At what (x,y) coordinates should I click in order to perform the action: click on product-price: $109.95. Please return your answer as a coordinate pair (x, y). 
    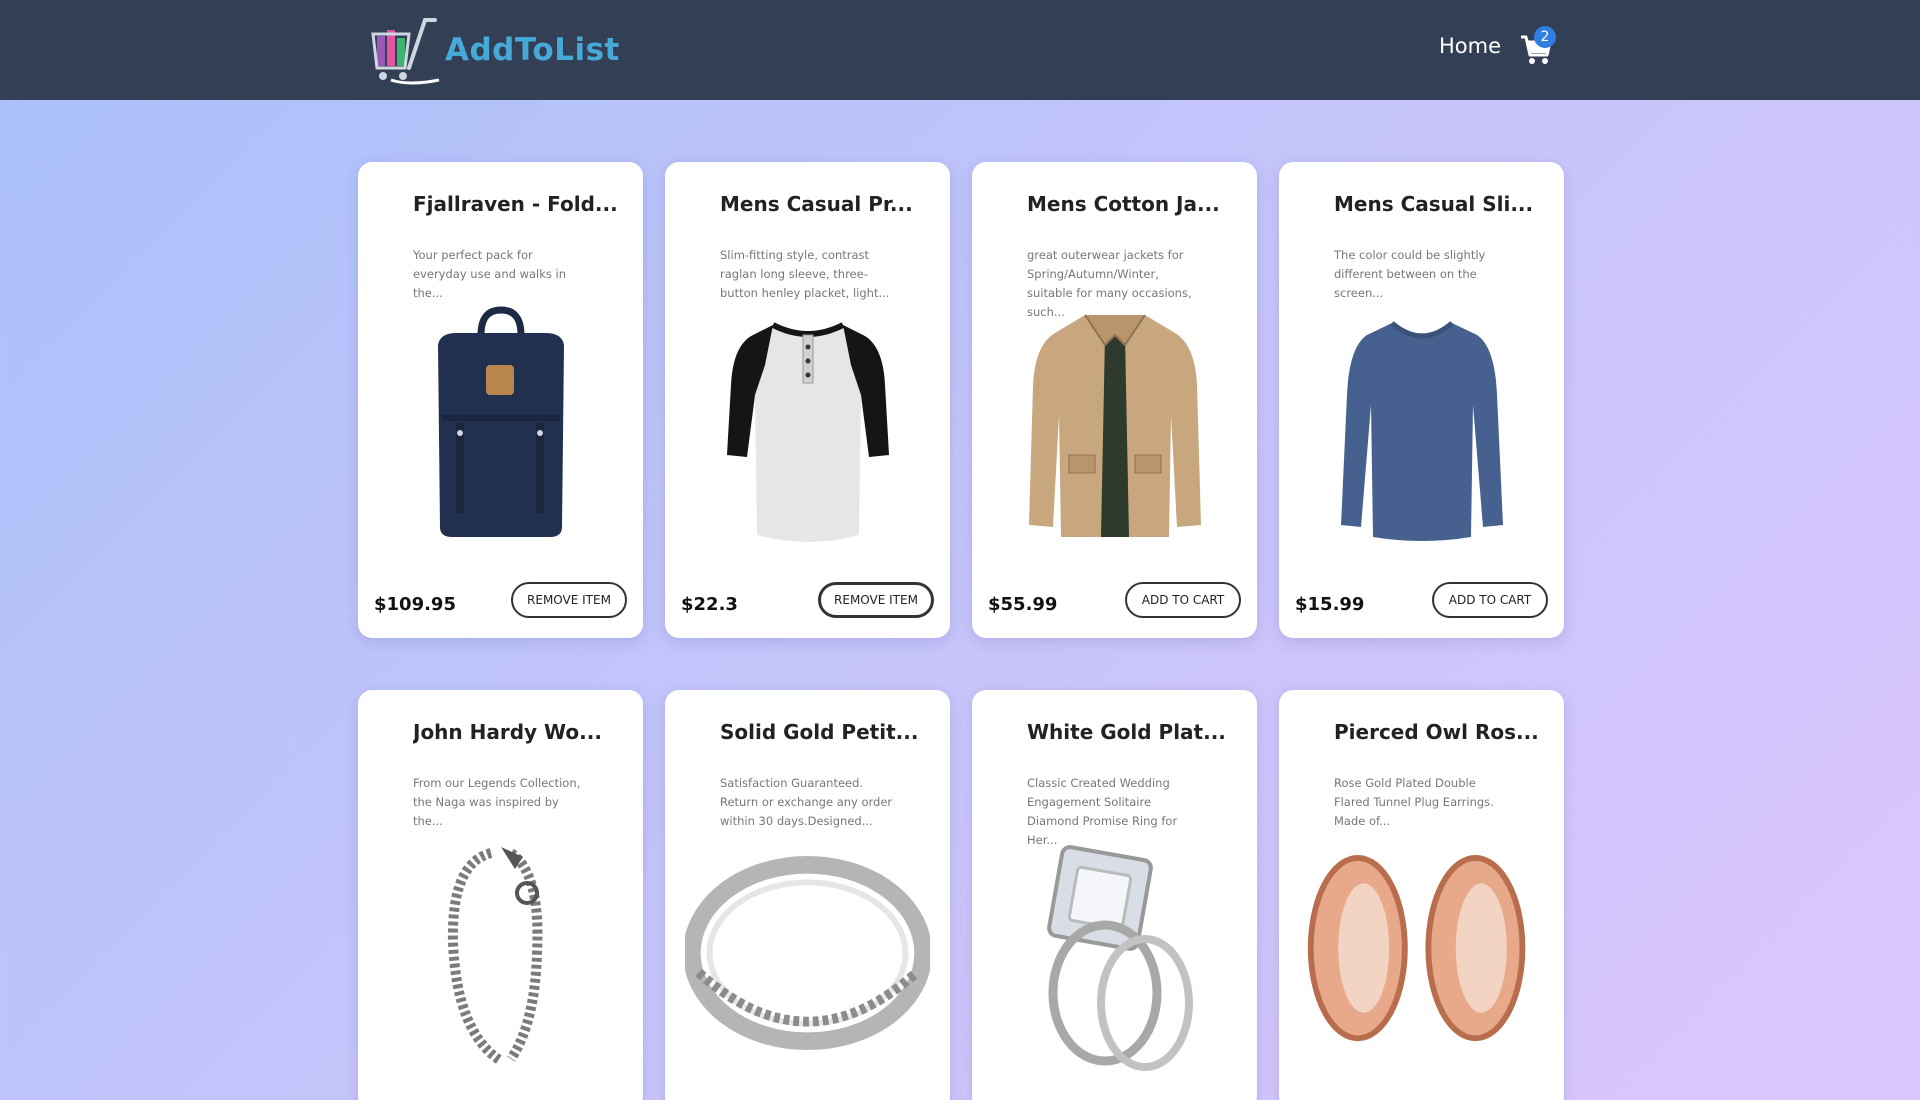
    Looking at the image, I should click on (415, 604).